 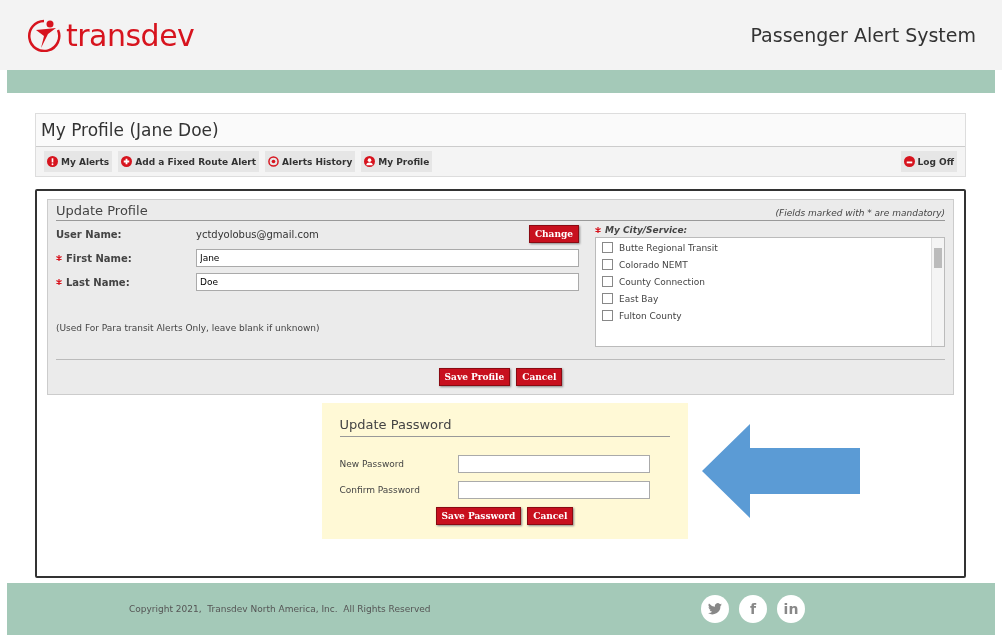 What do you see at coordinates (763, 281) in the screenshot?
I see `city-option: County Connection` at bounding box center [763, 281].